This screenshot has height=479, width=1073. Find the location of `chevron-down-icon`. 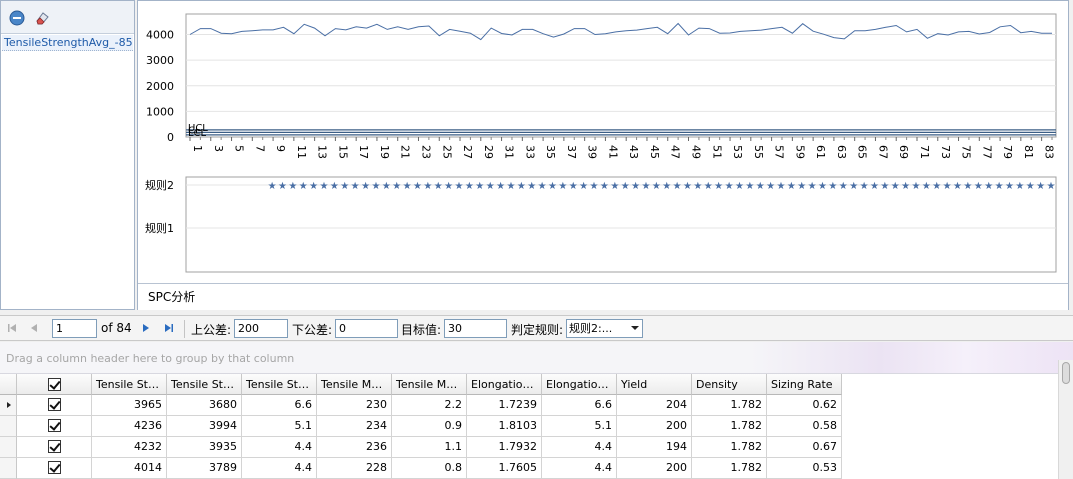

chevron-down-icon is located at coordinates (635, 328).